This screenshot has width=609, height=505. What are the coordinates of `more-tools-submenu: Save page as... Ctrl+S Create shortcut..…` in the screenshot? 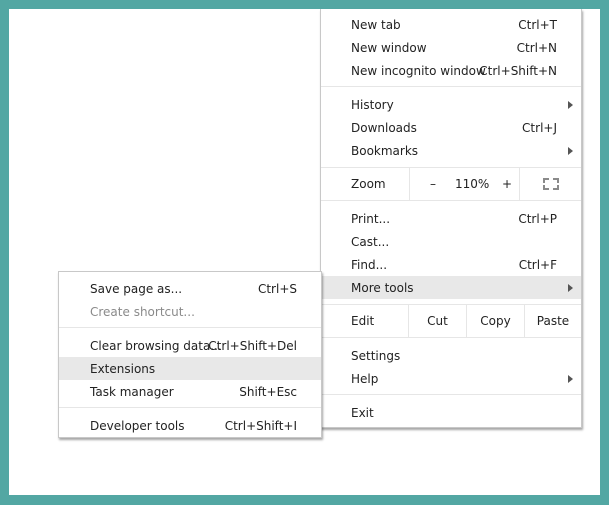 It's located at (190, 354).